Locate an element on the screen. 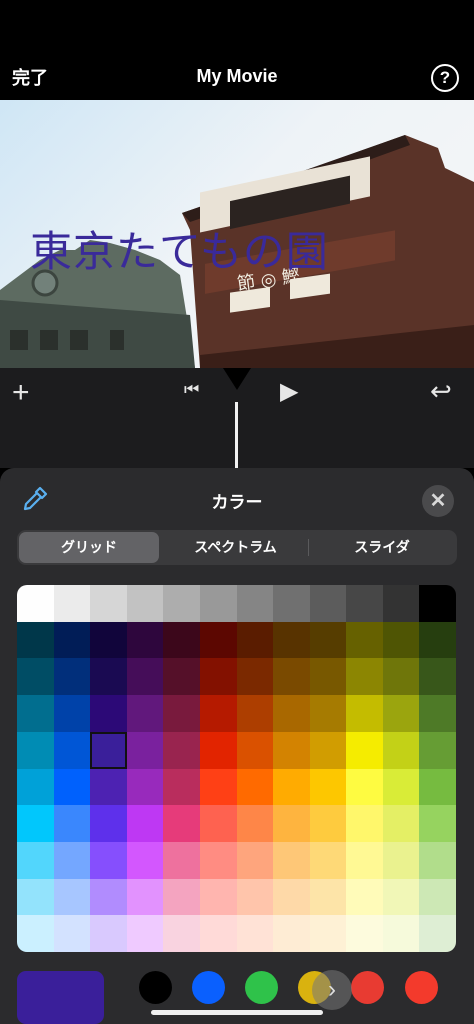 The height and width of the screenshot is (1024, 474). preset-color-orange-red is located at coordinates (421, 987).